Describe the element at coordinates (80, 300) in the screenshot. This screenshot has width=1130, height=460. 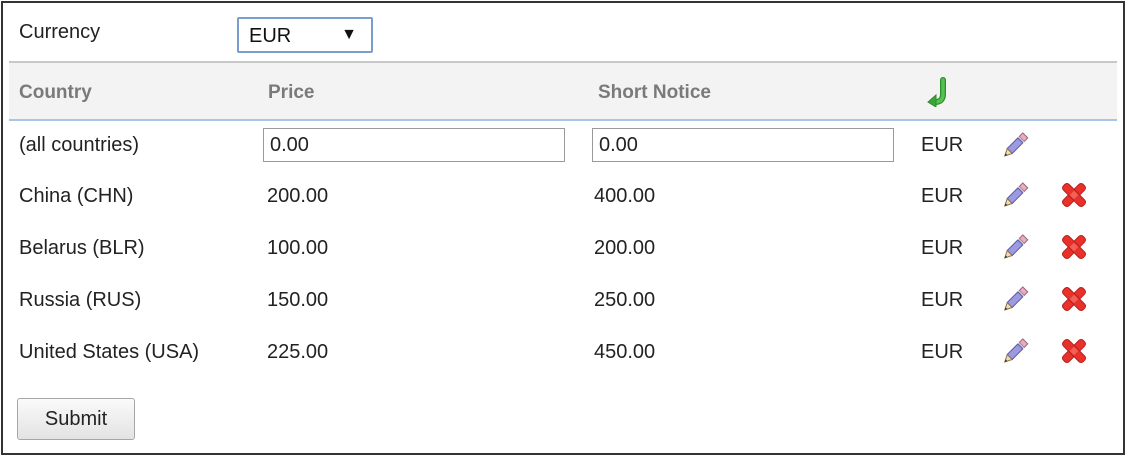
I see `row-country: Russia (RUS)` at that location.